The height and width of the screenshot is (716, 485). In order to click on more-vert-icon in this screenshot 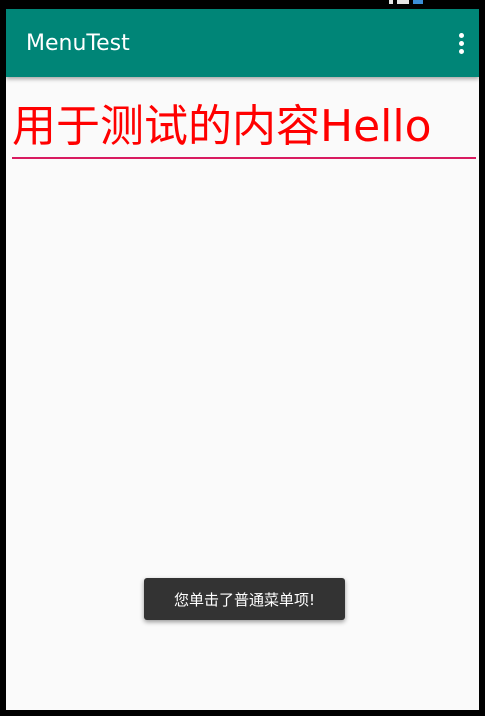, I will do `click(461, 43)`.